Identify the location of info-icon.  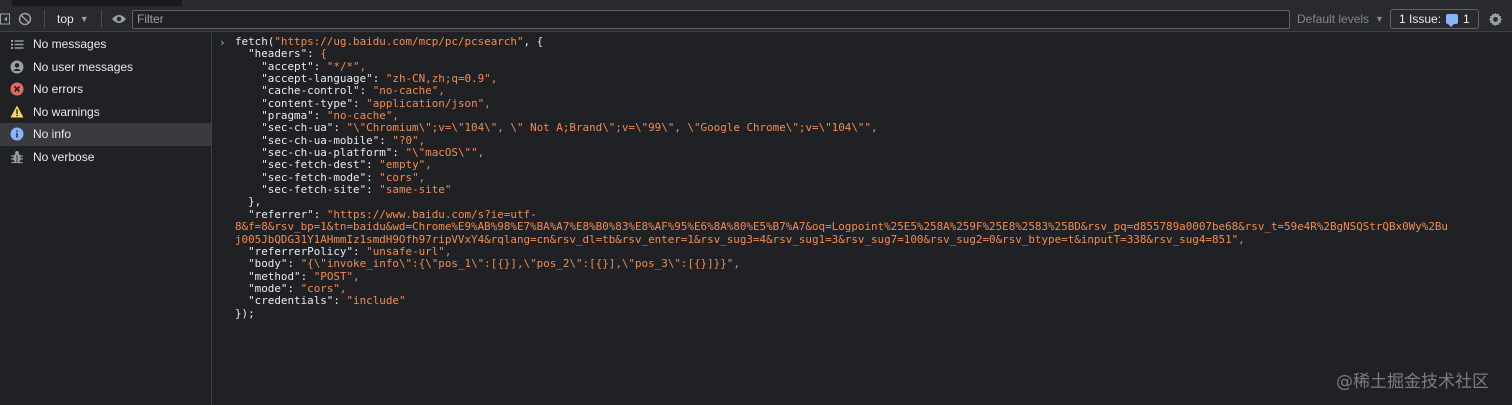
(17, 134).